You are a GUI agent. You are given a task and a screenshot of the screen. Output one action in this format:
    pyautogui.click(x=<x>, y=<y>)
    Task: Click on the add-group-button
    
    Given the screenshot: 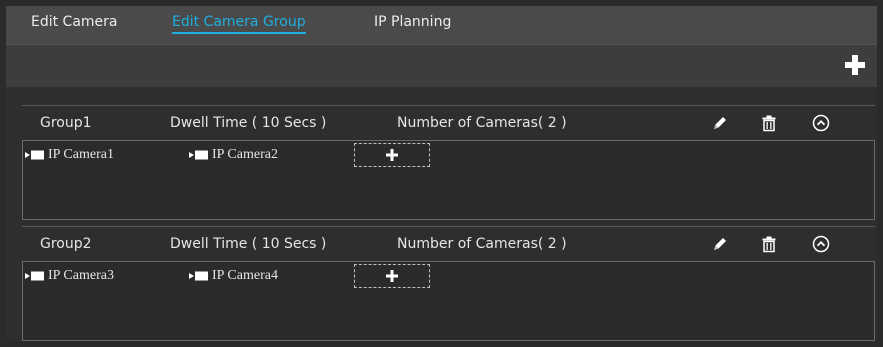 What is the action you would take?
    pyautogui.click(x=855, y=65)
    